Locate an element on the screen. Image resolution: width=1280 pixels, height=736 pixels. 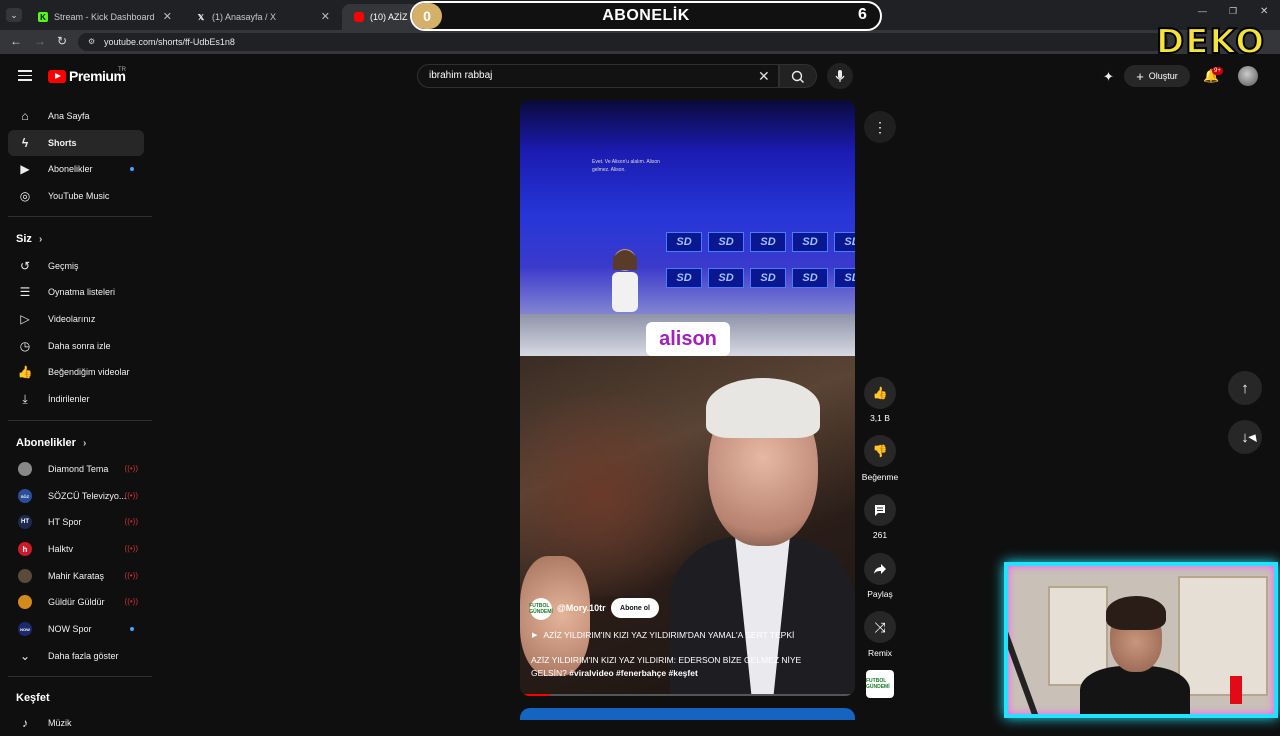
sidebar-channel-item: NOW NOW Spor is located at coordinates (76, 629).